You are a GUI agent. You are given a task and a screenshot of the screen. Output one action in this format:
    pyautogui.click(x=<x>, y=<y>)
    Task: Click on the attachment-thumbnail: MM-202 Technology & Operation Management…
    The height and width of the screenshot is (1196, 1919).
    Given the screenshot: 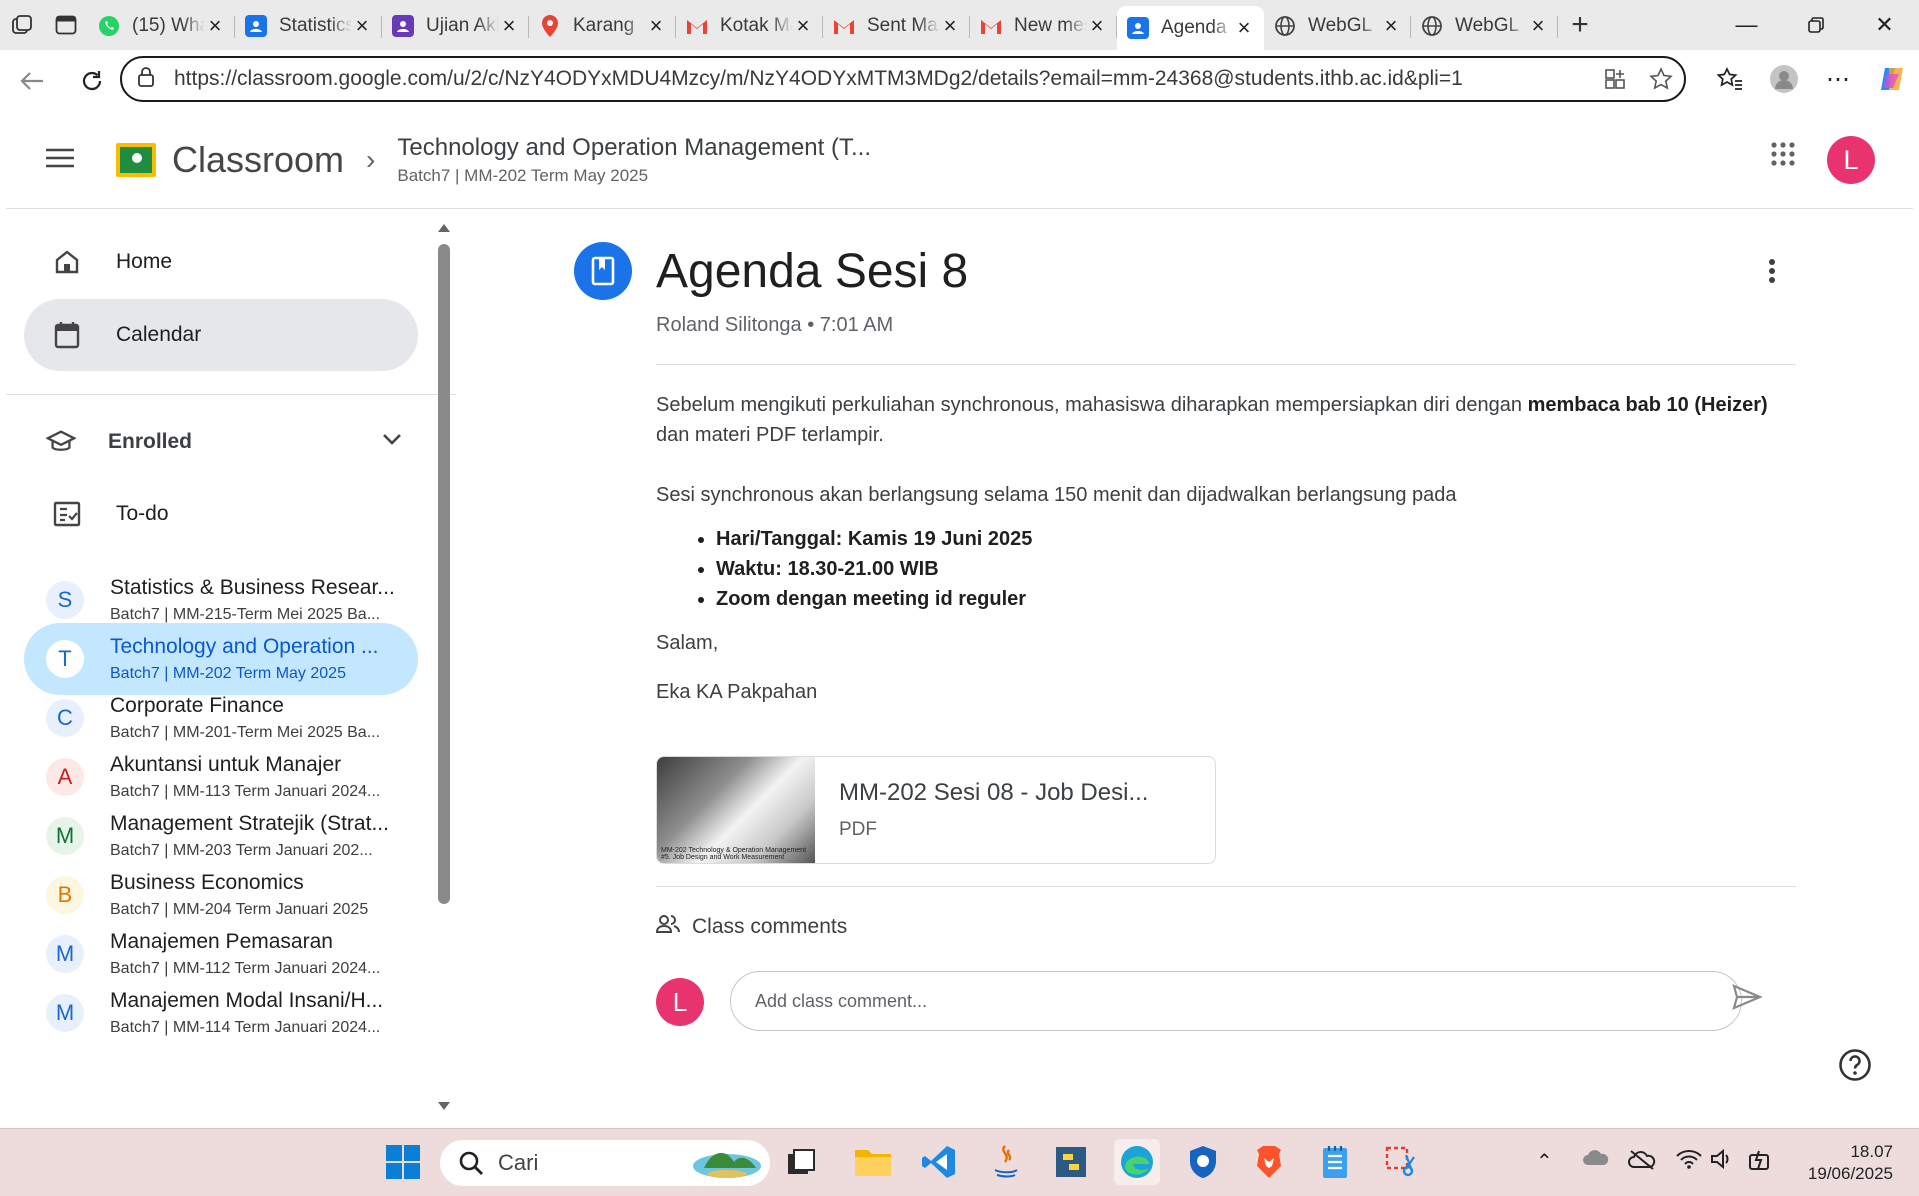 What is the action you would take?
    pyautogui.click(x=736, y=810)
    